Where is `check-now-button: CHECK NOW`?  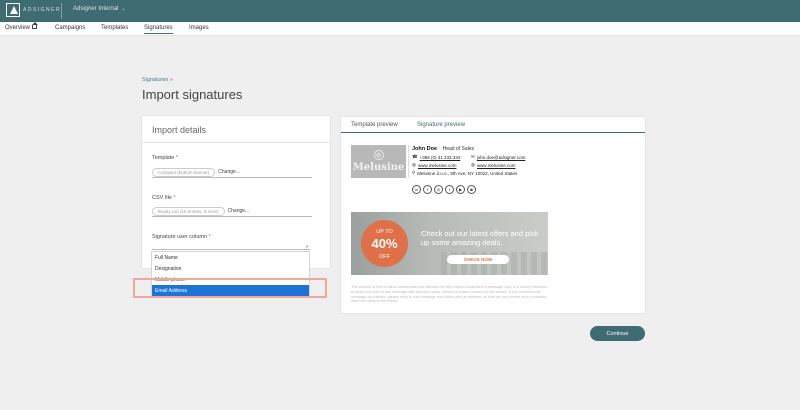 check-now-button: CHECK NOW is located at coordinates (478, 259).